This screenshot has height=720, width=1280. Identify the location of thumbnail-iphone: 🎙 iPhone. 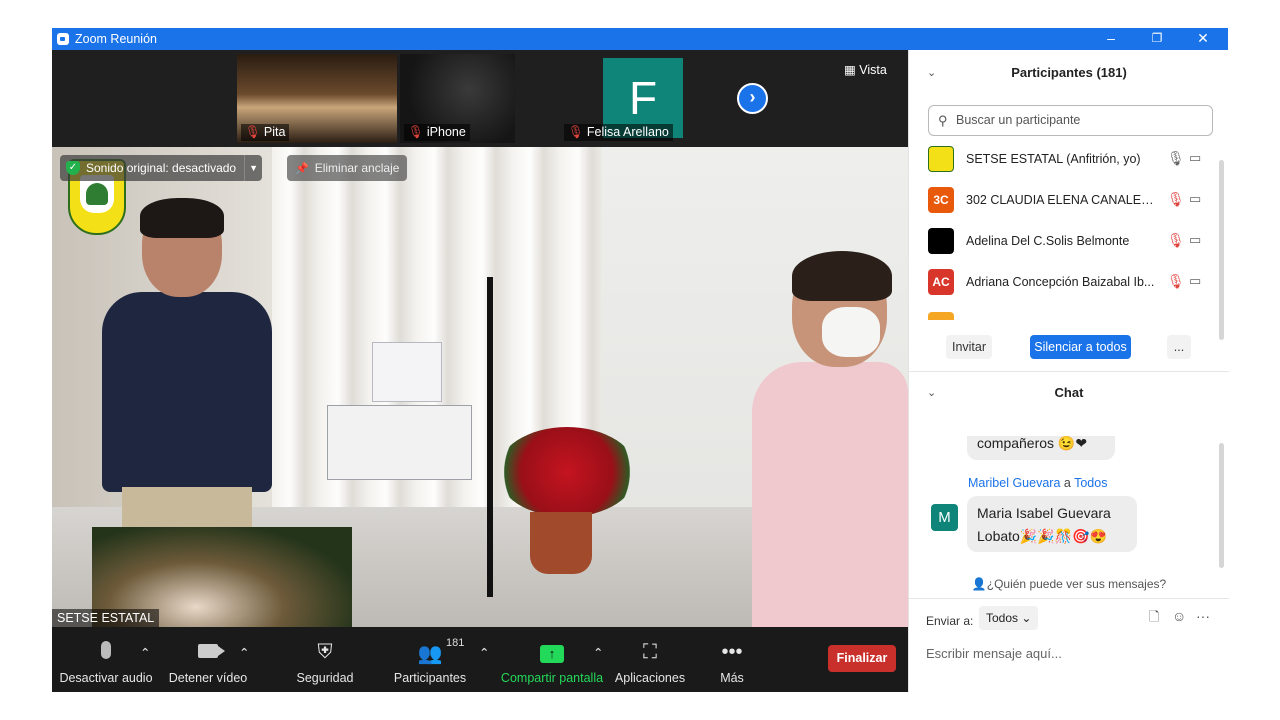
(457, 98).